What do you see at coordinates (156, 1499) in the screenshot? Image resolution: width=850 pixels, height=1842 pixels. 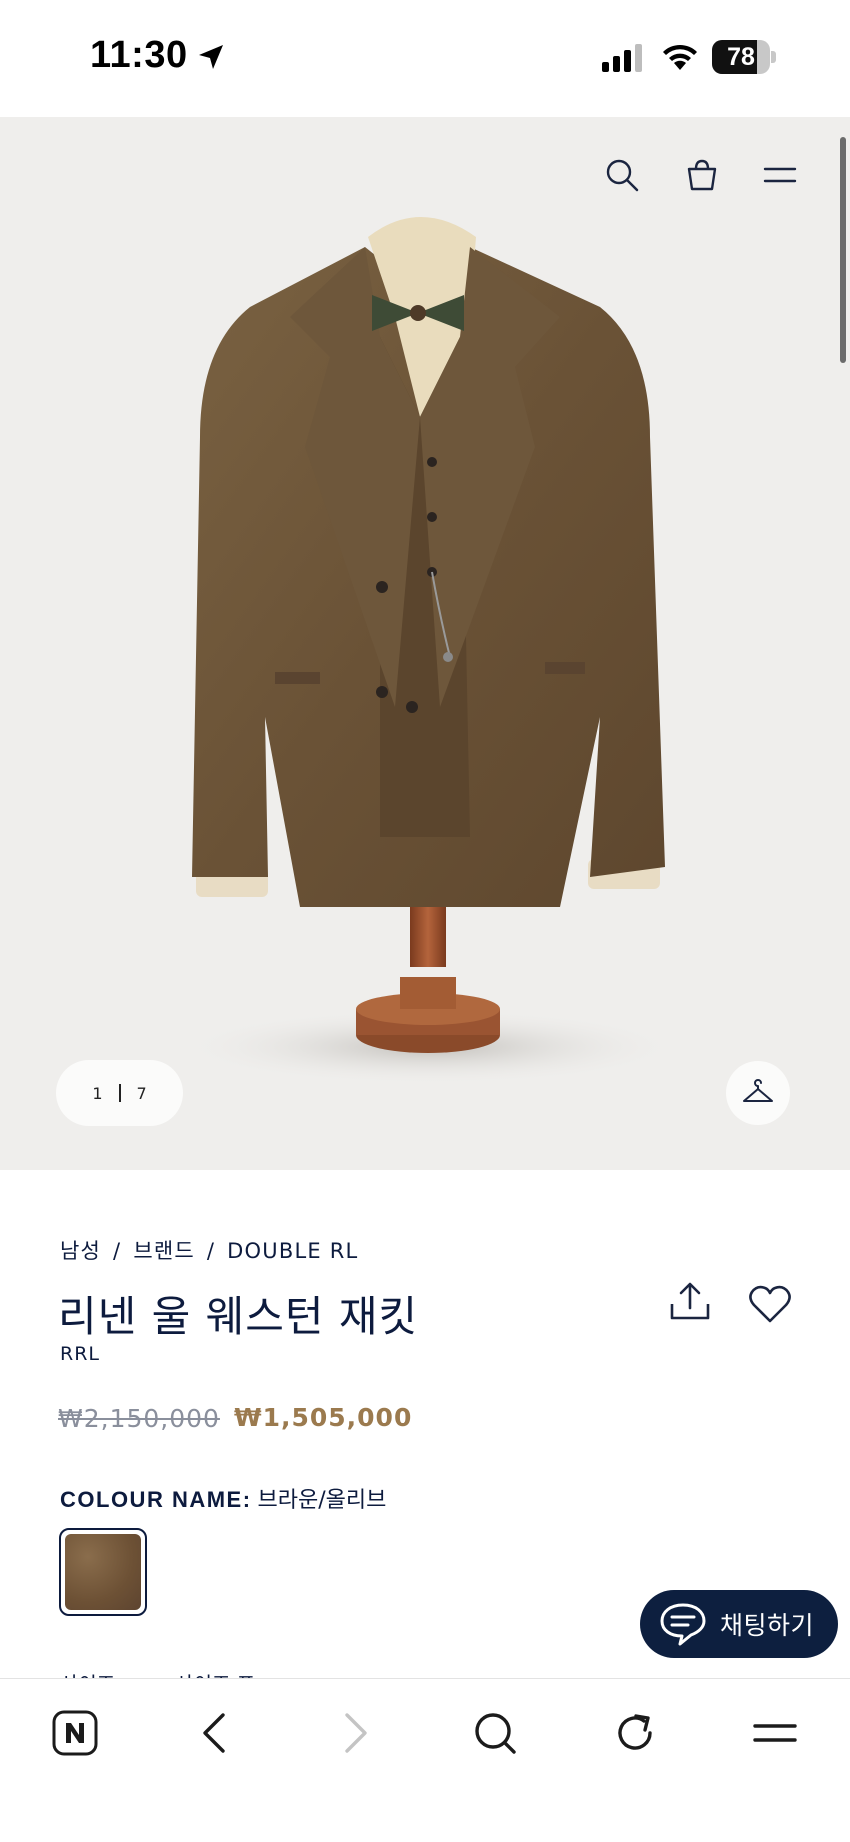 I see `colour-label: COLOUR NAME:` at bounding box center [156, 1499].